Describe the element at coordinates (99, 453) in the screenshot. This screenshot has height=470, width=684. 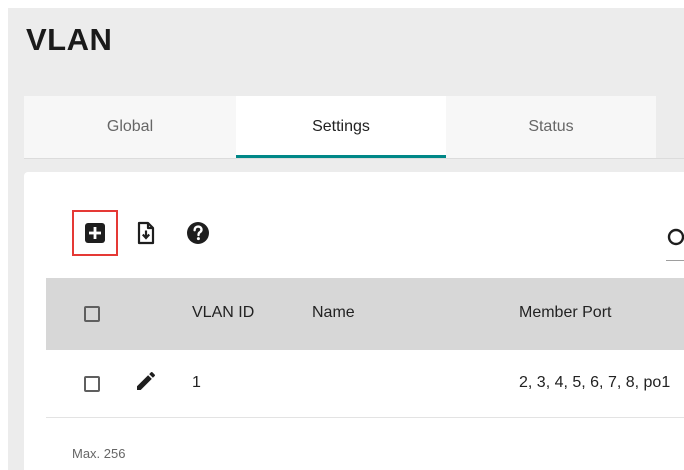
I see `table-footer-max: Max. 256` at that location.